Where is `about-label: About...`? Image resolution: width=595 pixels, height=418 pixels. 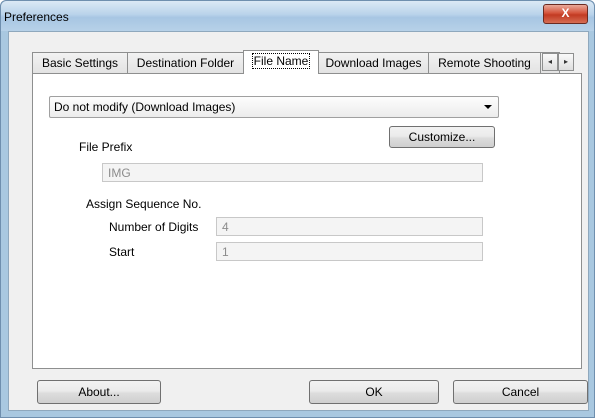 about-label: About... is located at coordinates (99, 392).